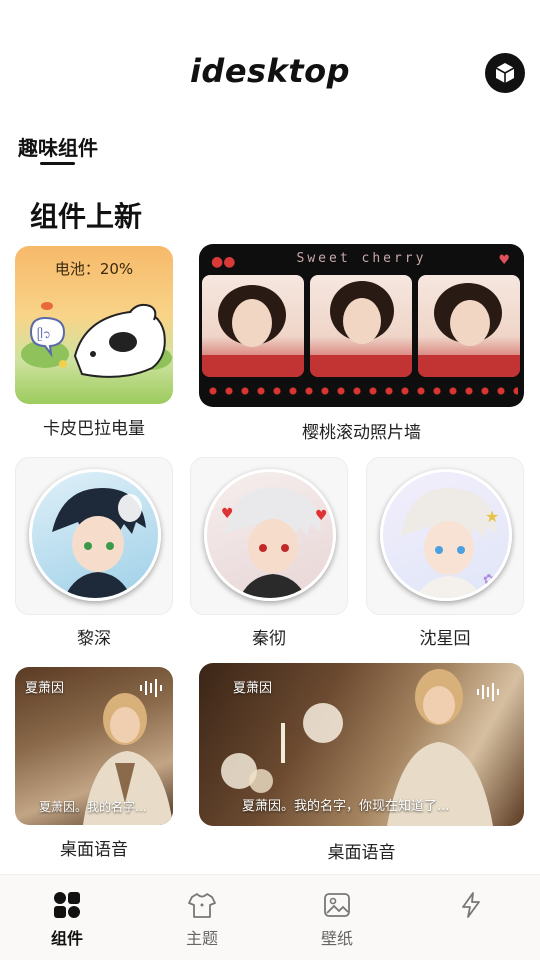 This screenshot has width=540, height=960. Describe the element at coordinates (67, 919) in the screenshot. I see `nav-item-widgets: 组件` at that location.